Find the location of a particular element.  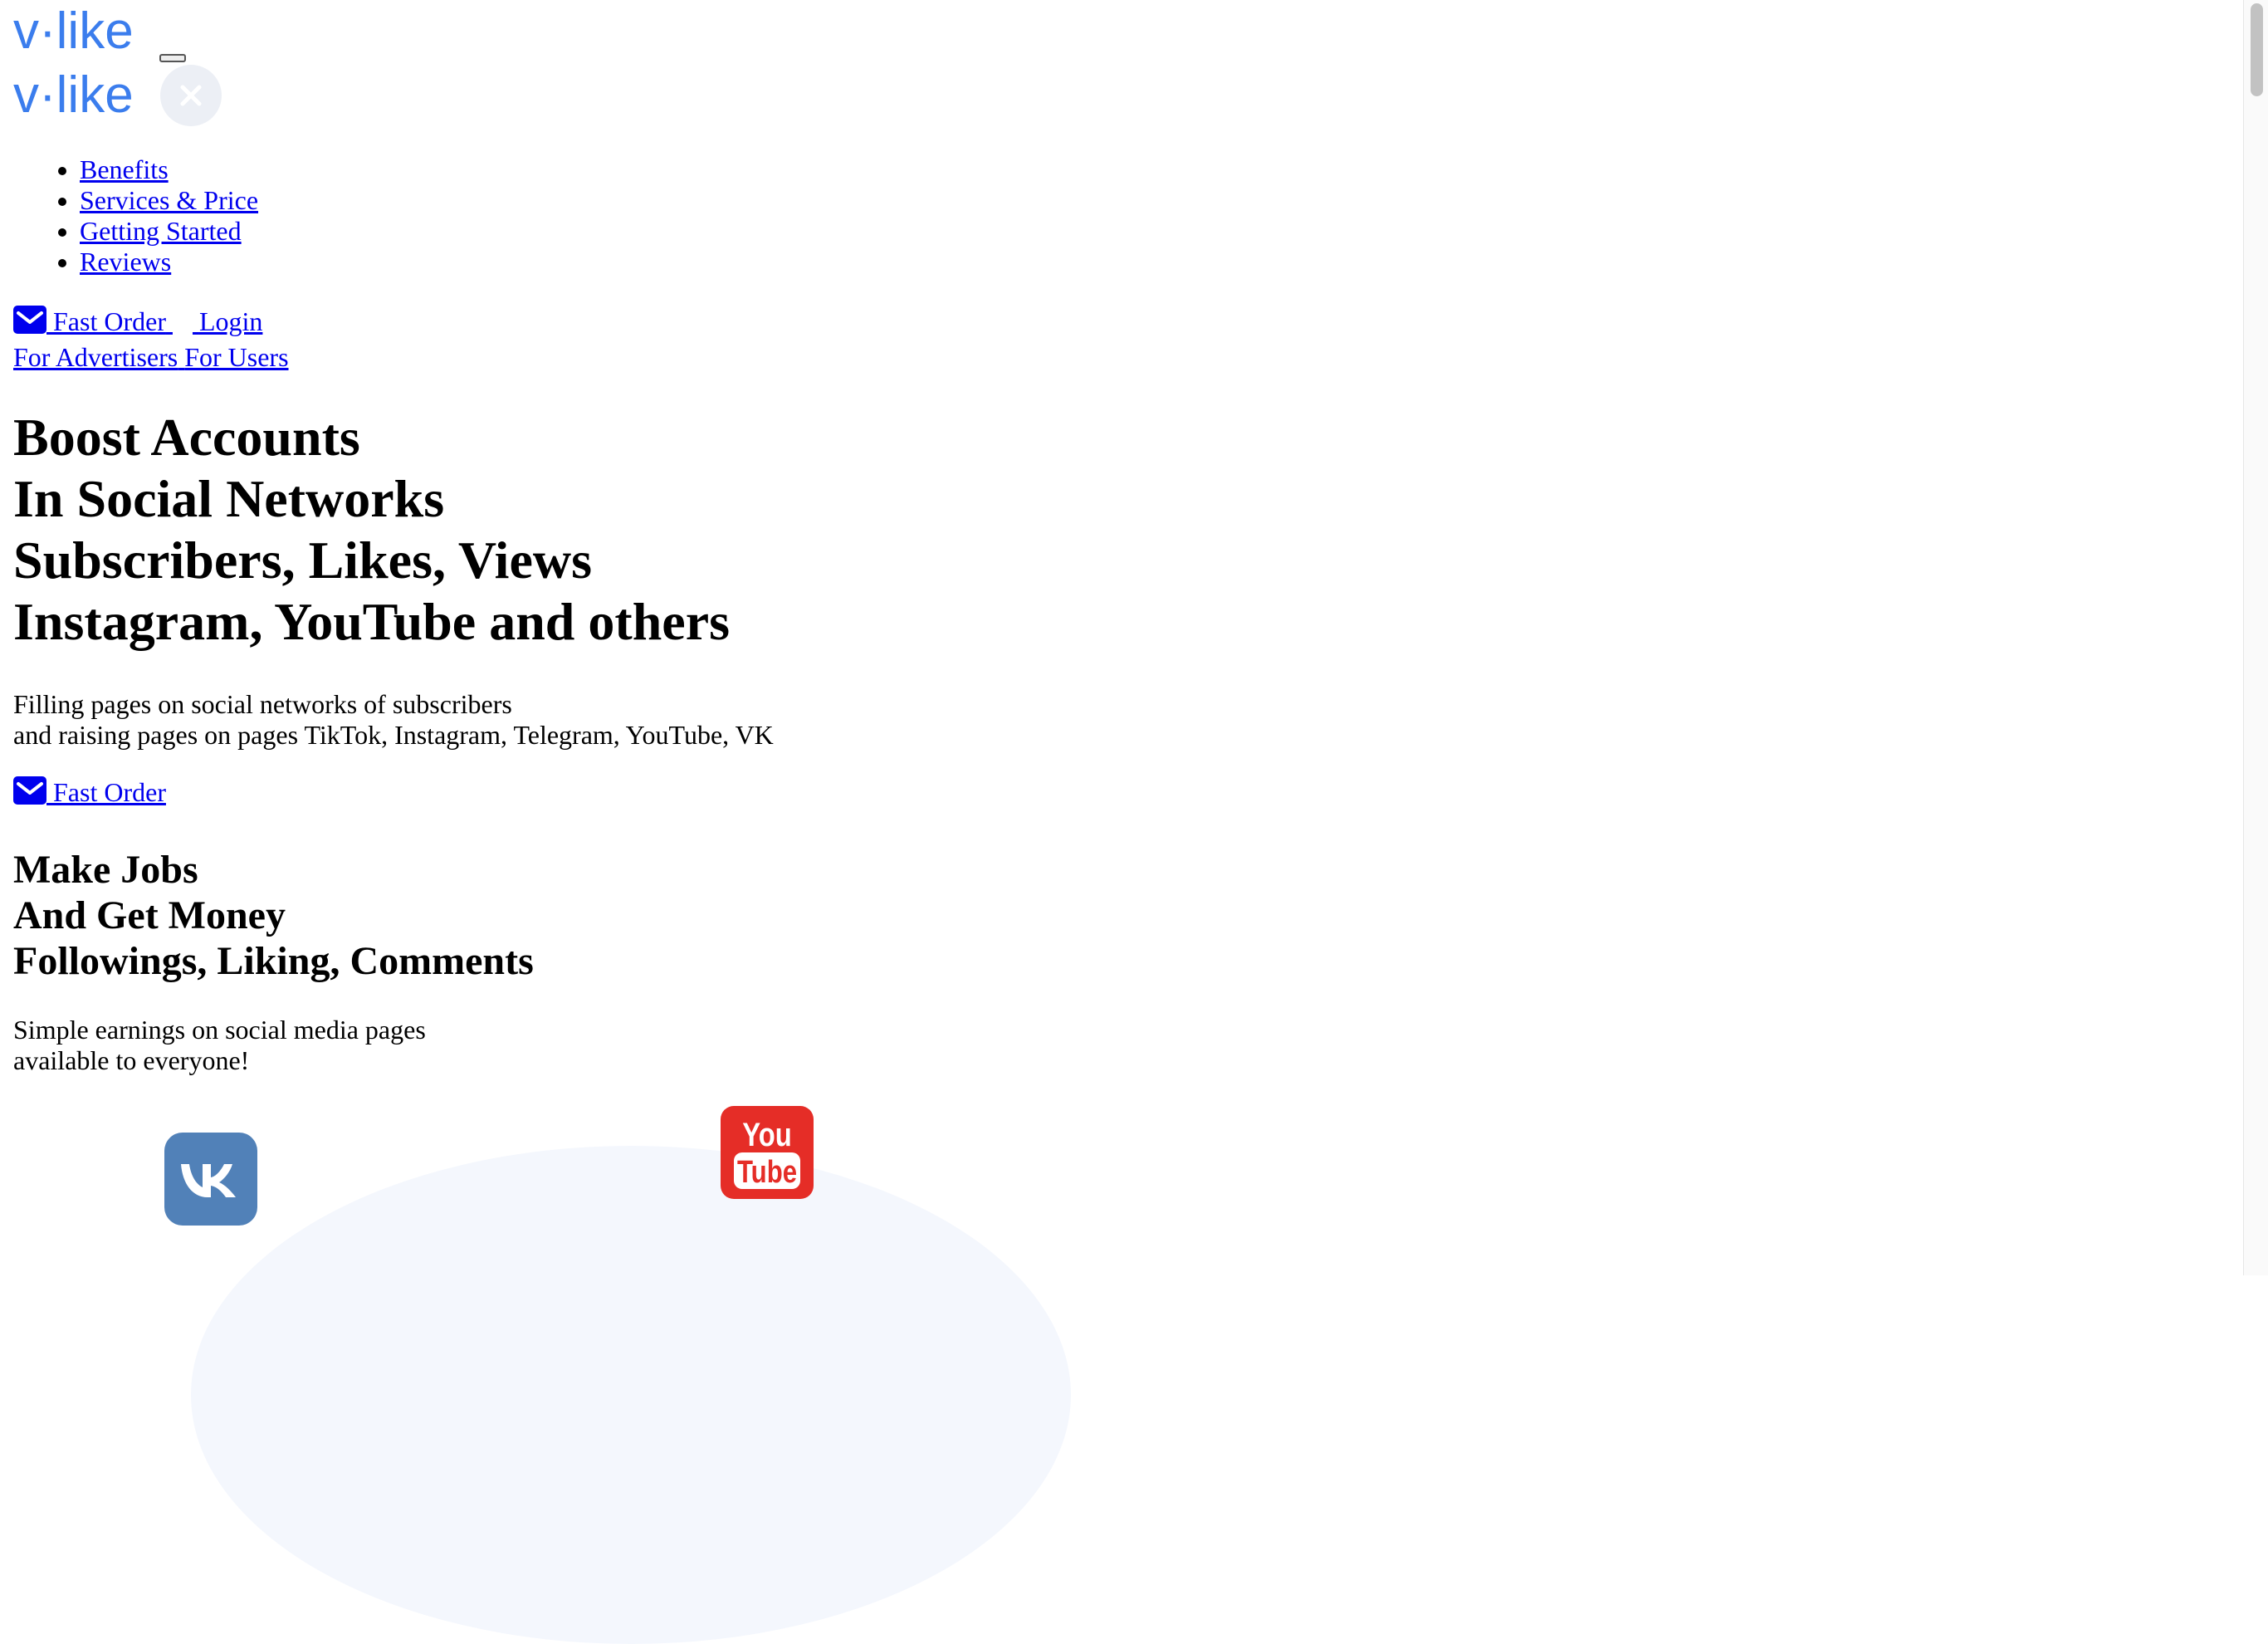

earn-line: Followings, Liking, Comments is located at coordinates (273, 961).